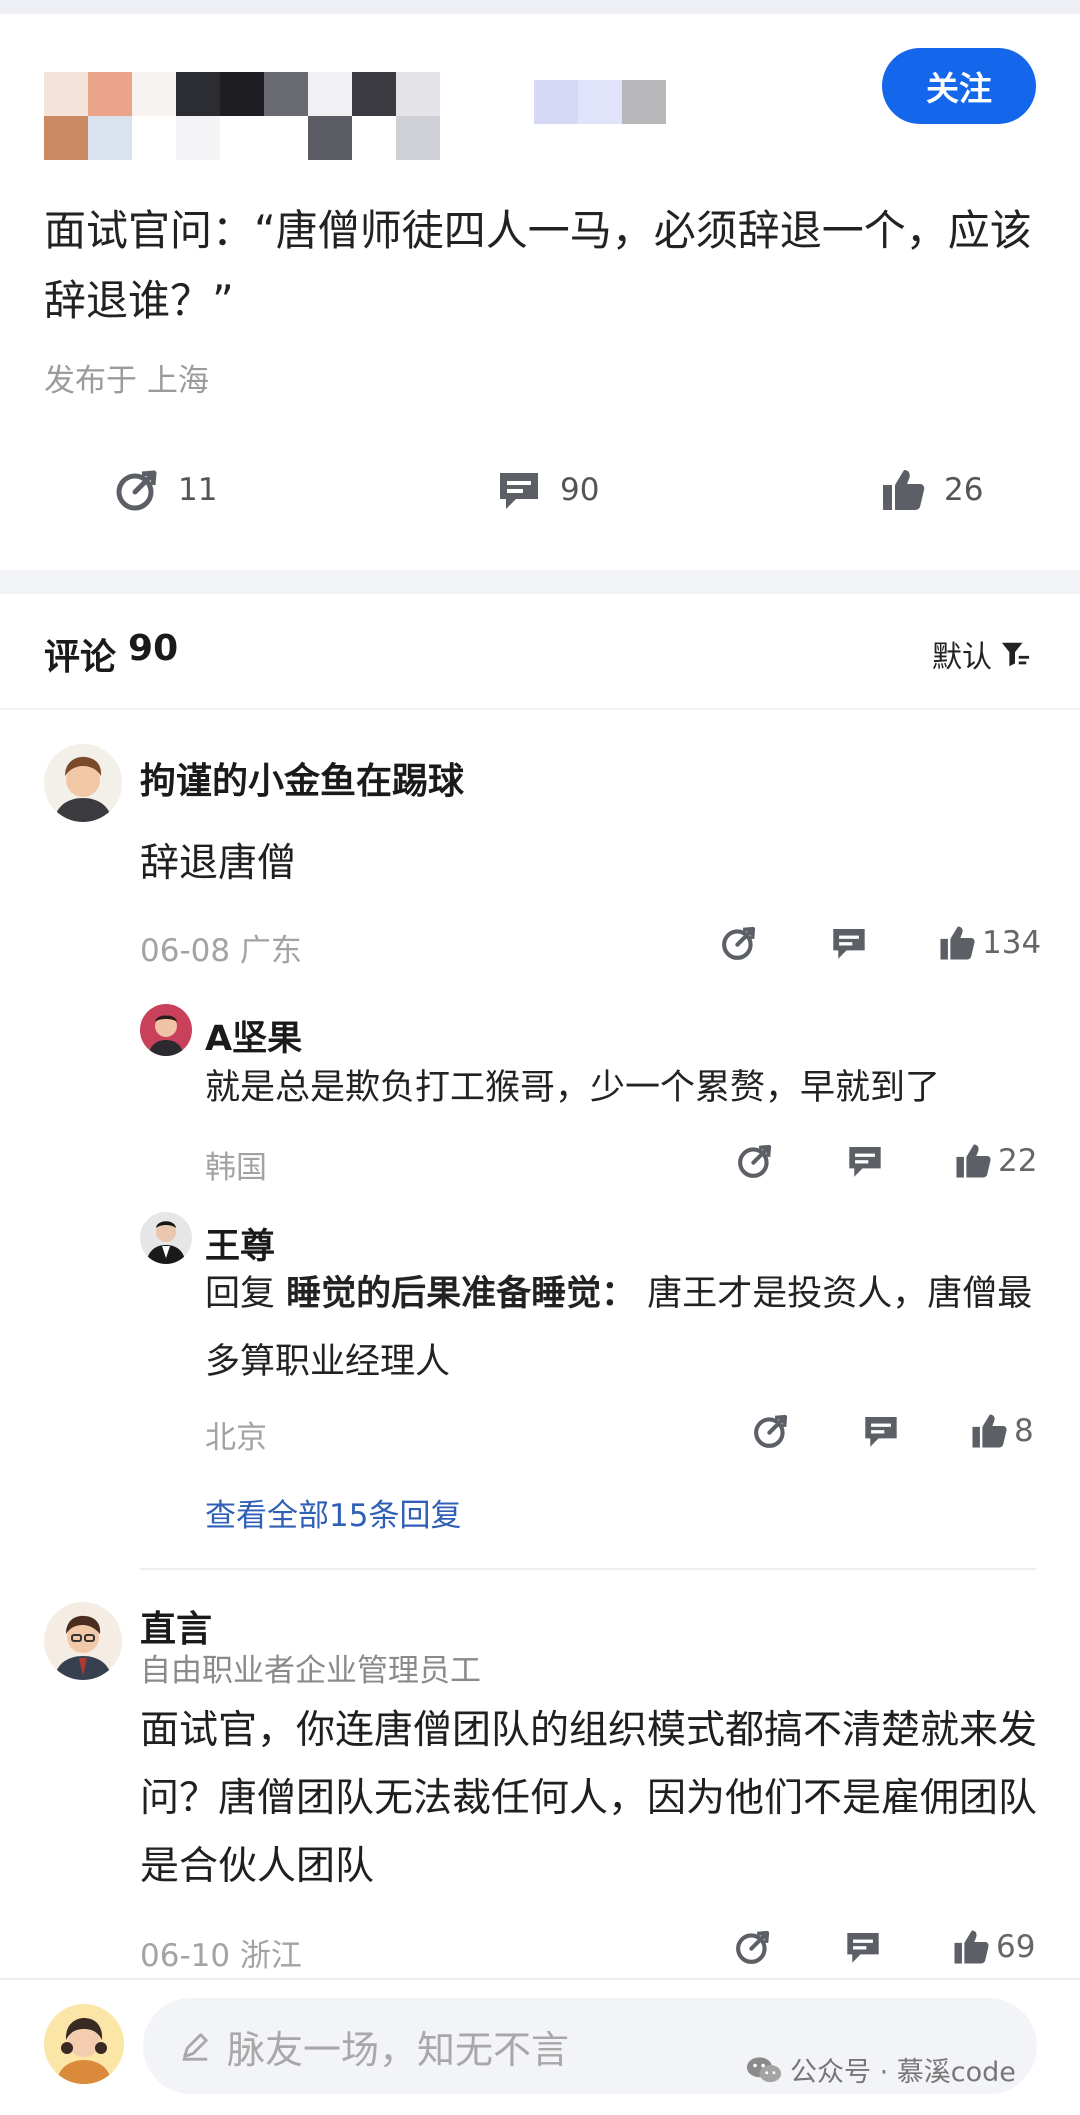 The height and width of the screenshot is (2115, 1080). What do you see at coordinates (302, 778) in the screenshot?
I see `comment-author: 拘谨的小金鱼在踢球` at bounding box center [302, 778].